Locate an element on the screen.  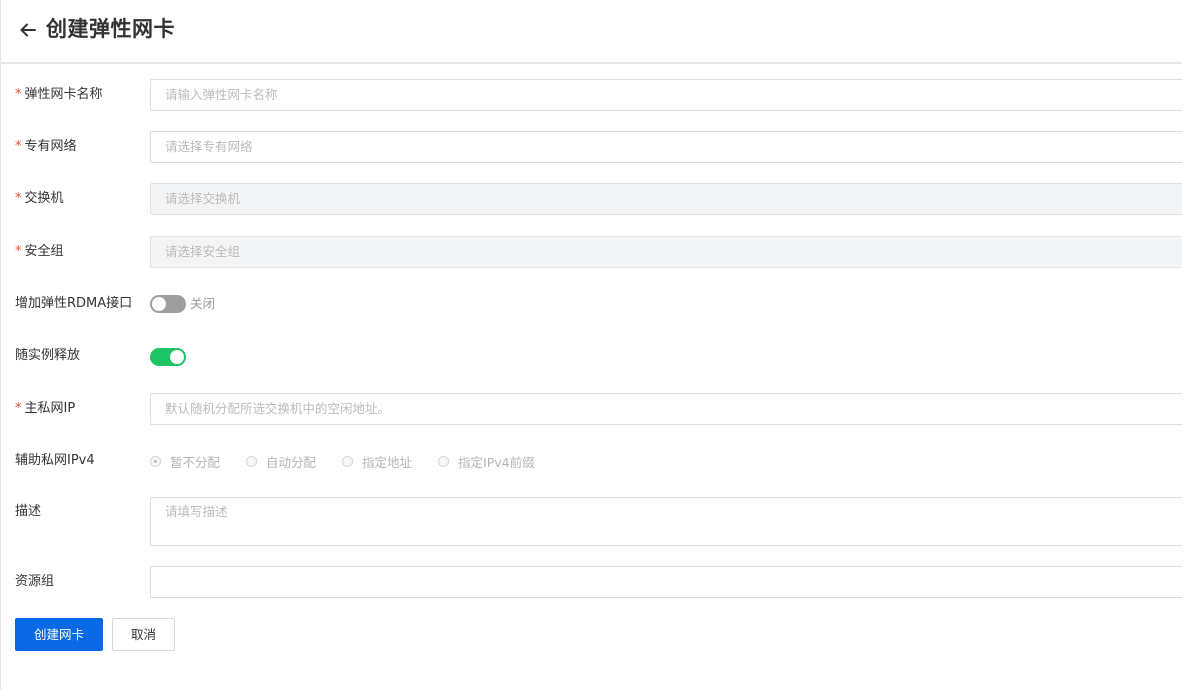
resource-group-label: 资源组 is located at coordinates (35, 581).